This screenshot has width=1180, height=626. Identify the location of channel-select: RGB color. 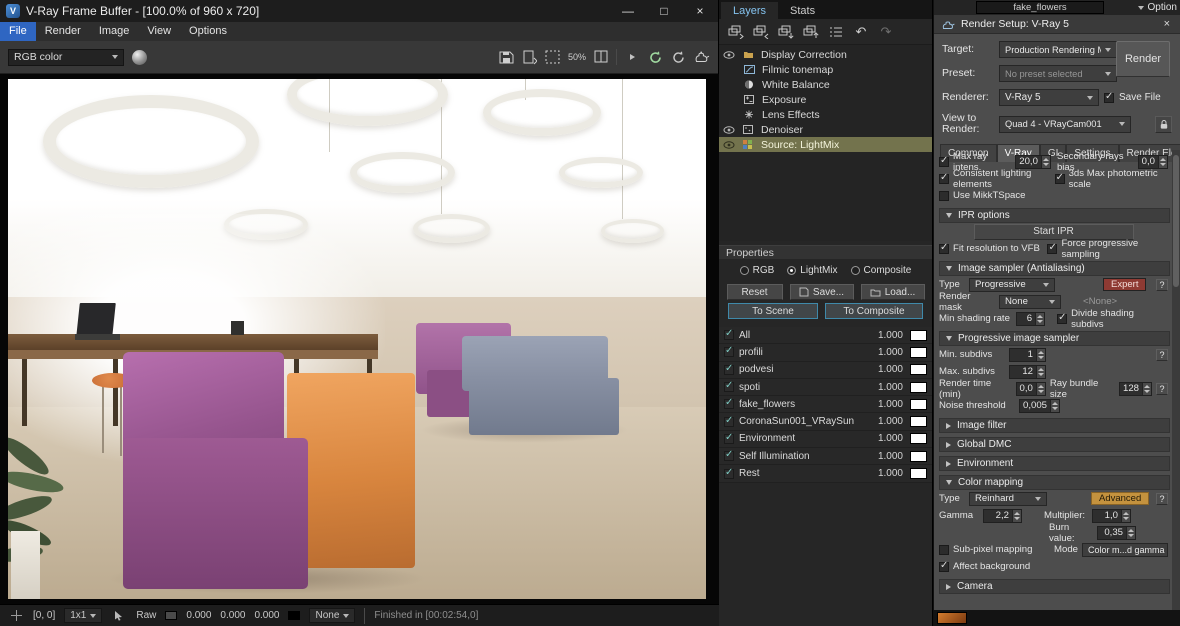
(66, 57).